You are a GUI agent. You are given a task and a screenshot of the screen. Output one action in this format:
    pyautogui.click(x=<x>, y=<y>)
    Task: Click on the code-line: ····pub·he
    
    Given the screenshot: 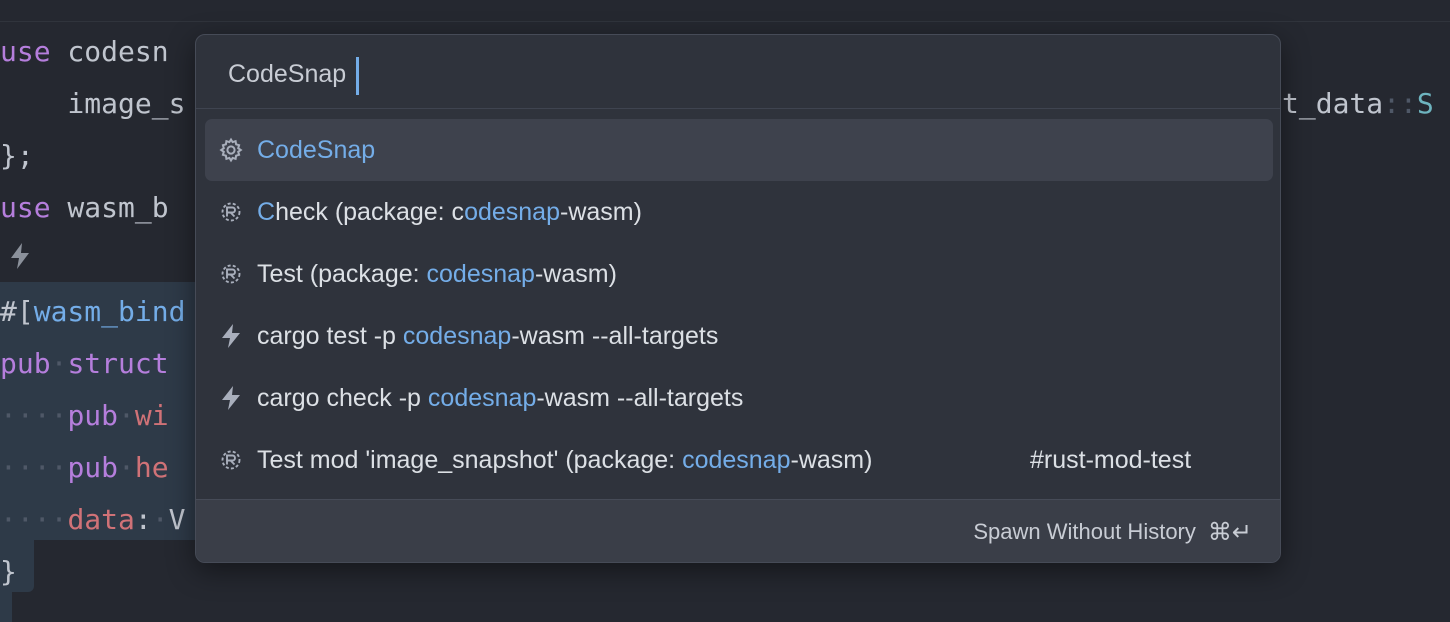 What is the action you would take?
    pyautogui.click(x=84, y=468)
    